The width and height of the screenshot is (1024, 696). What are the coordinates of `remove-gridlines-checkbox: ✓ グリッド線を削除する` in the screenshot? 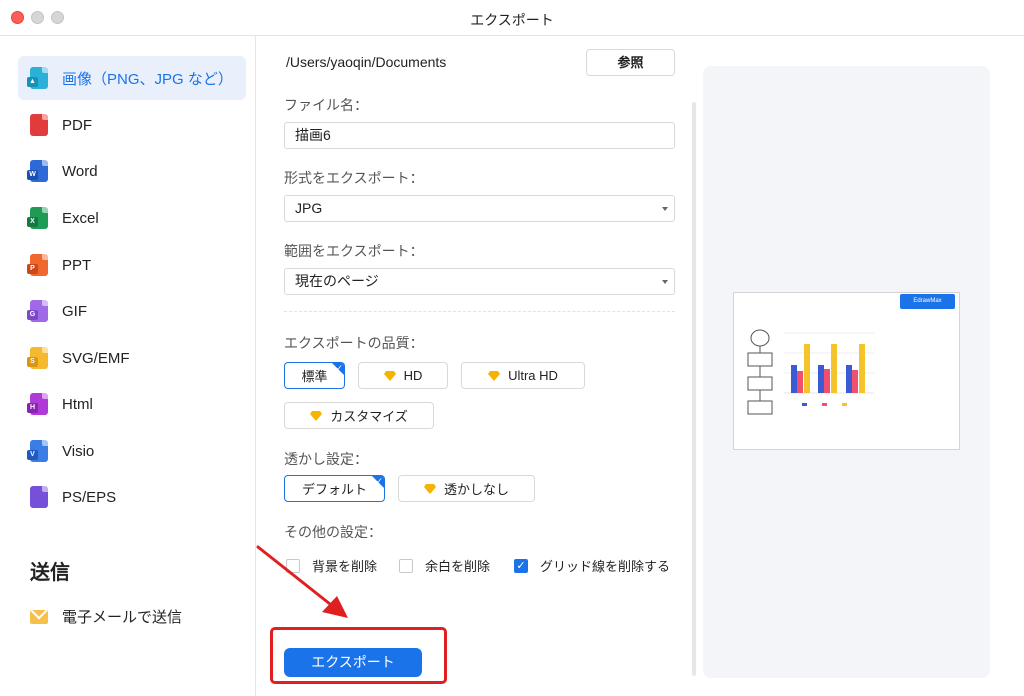 It's located at (592, 565).